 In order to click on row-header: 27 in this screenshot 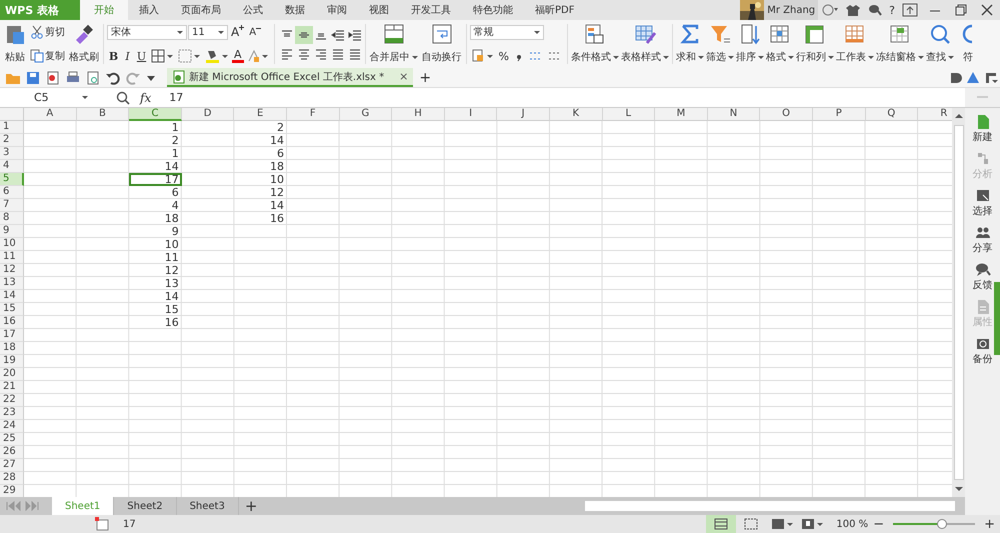, I will do `click(12, 465)`.